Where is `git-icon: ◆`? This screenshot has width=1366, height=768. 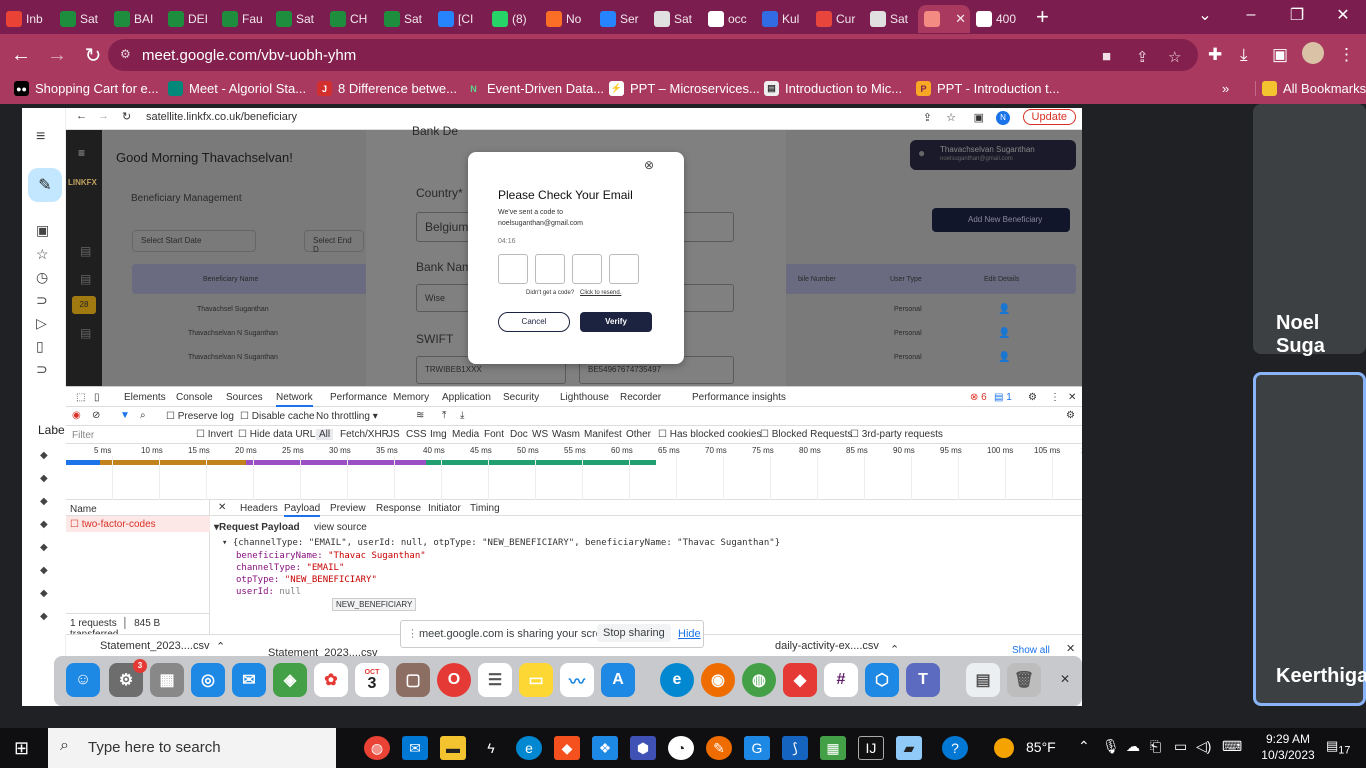
git-icon: ◆ is located at coordinates (800, 680).